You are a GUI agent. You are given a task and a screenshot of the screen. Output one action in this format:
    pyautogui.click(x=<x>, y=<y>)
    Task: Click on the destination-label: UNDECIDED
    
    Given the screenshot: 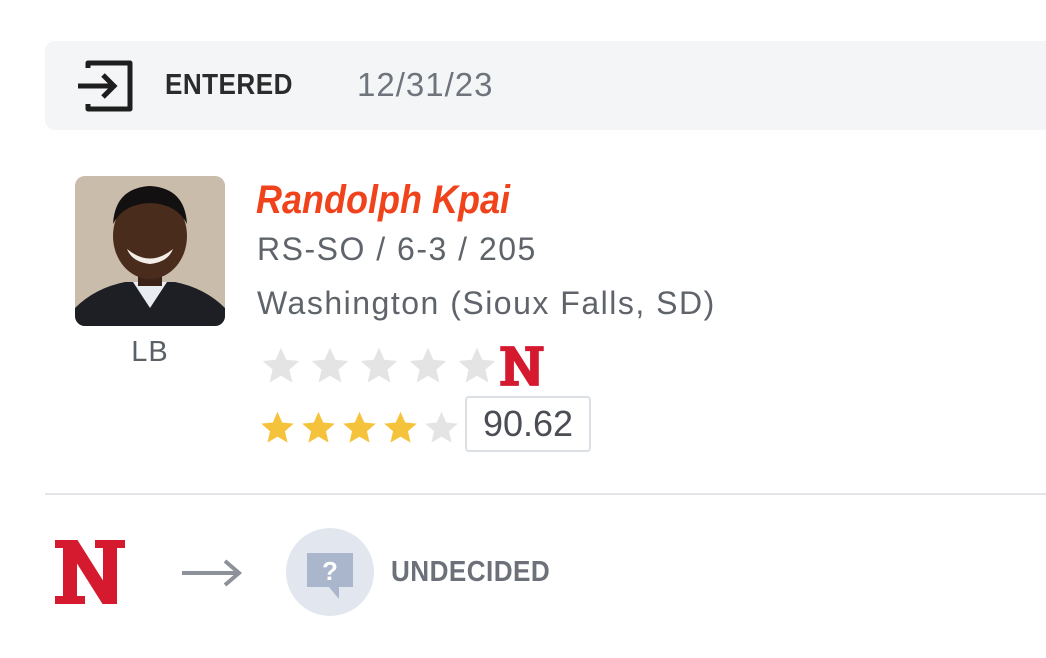 What is the action you would take?
    pyautogui.click(x=471, y=572)
    